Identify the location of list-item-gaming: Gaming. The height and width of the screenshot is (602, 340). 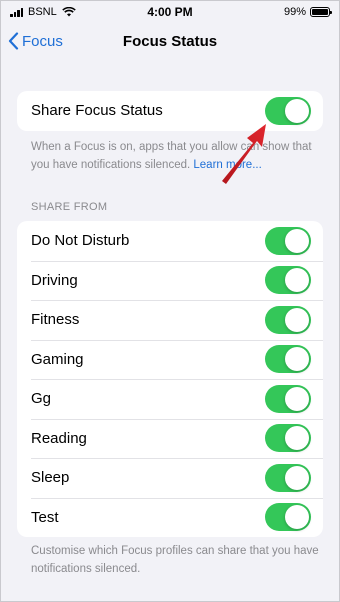
(170, 359).